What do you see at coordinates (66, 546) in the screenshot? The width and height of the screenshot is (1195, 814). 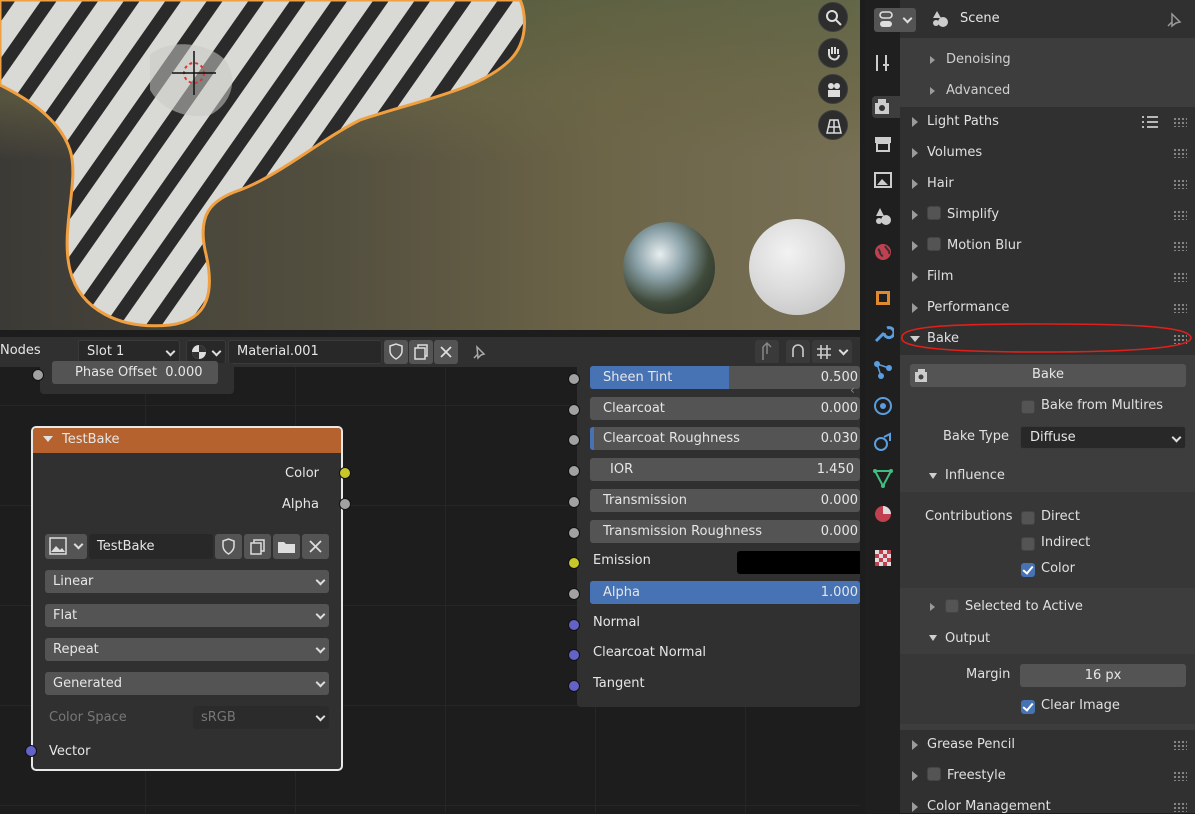 I see `image-browse-button` at bounding box center [66, 546].